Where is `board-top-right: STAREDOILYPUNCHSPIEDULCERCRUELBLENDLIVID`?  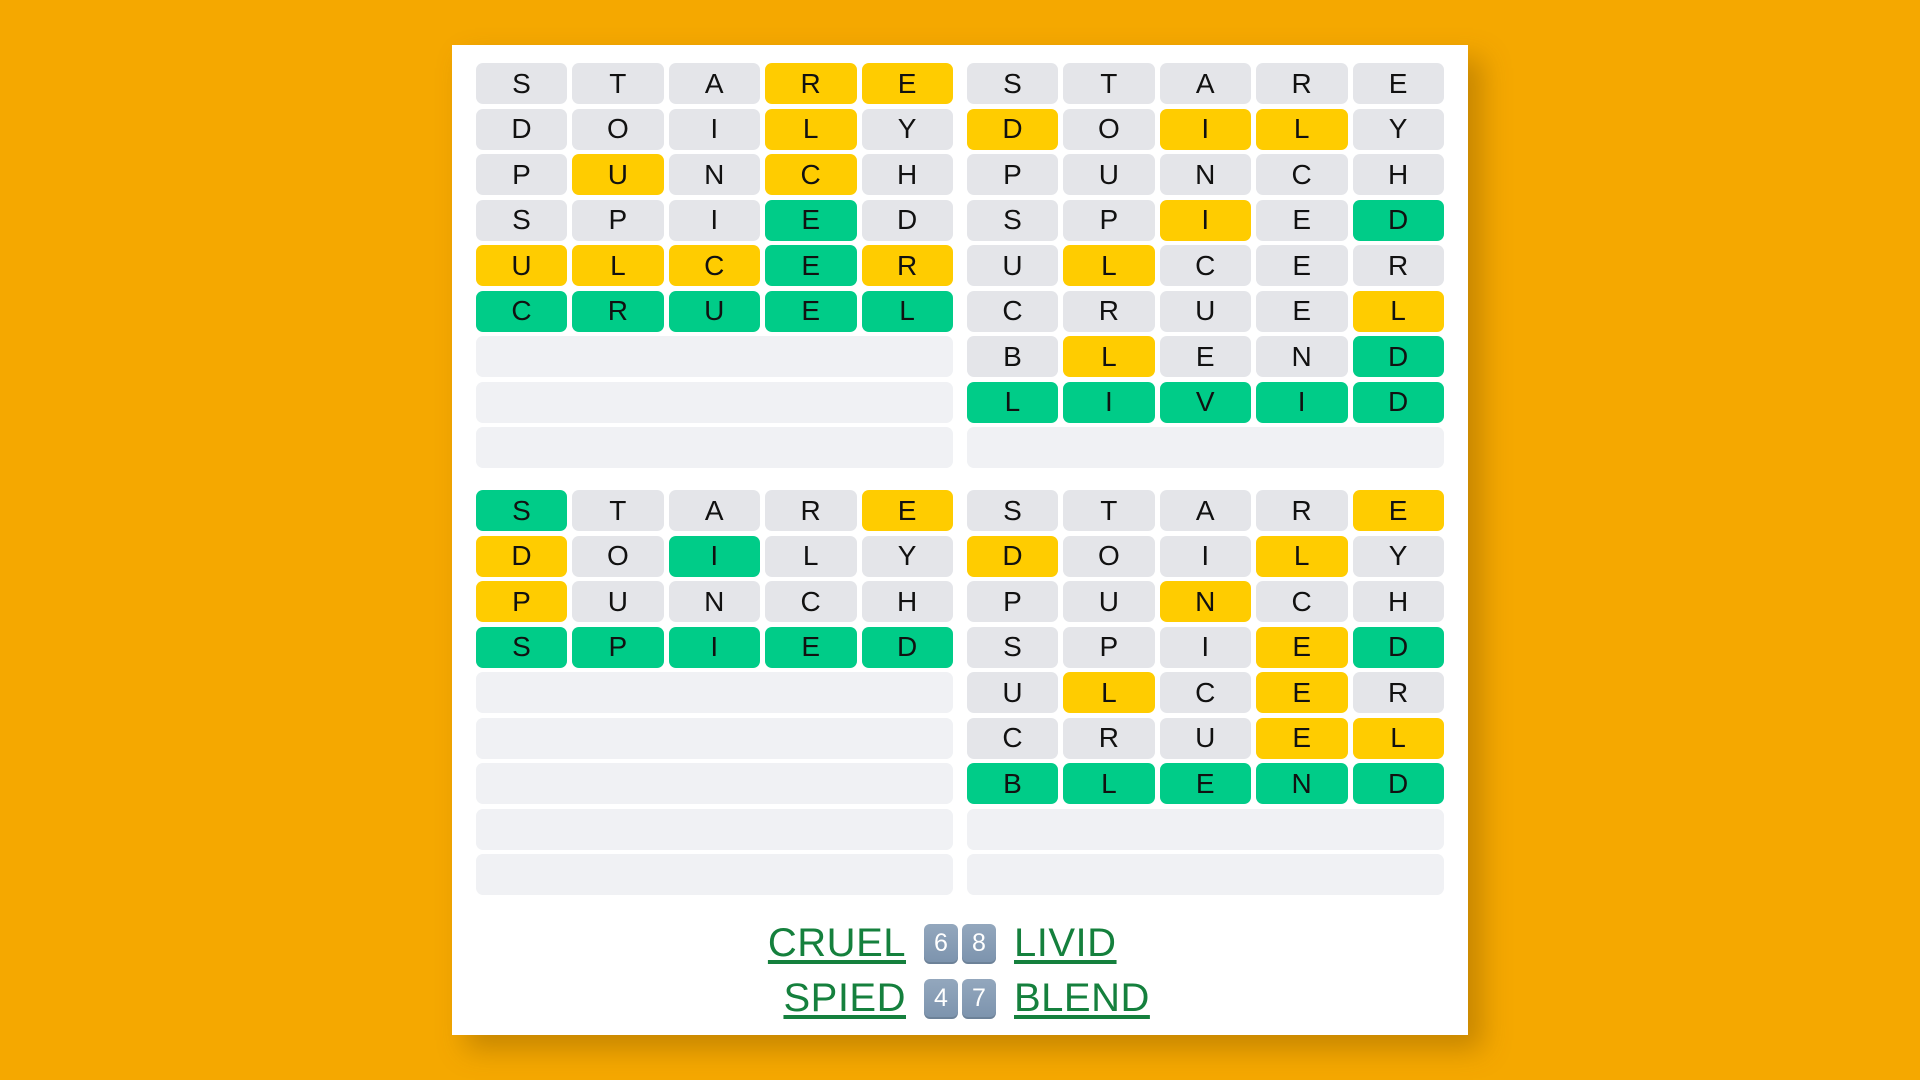
board-top-right: STAREDOILYPUNCHSPIEDULCERCRUELBLENDLIVID is located at coordinates (1206, 265).